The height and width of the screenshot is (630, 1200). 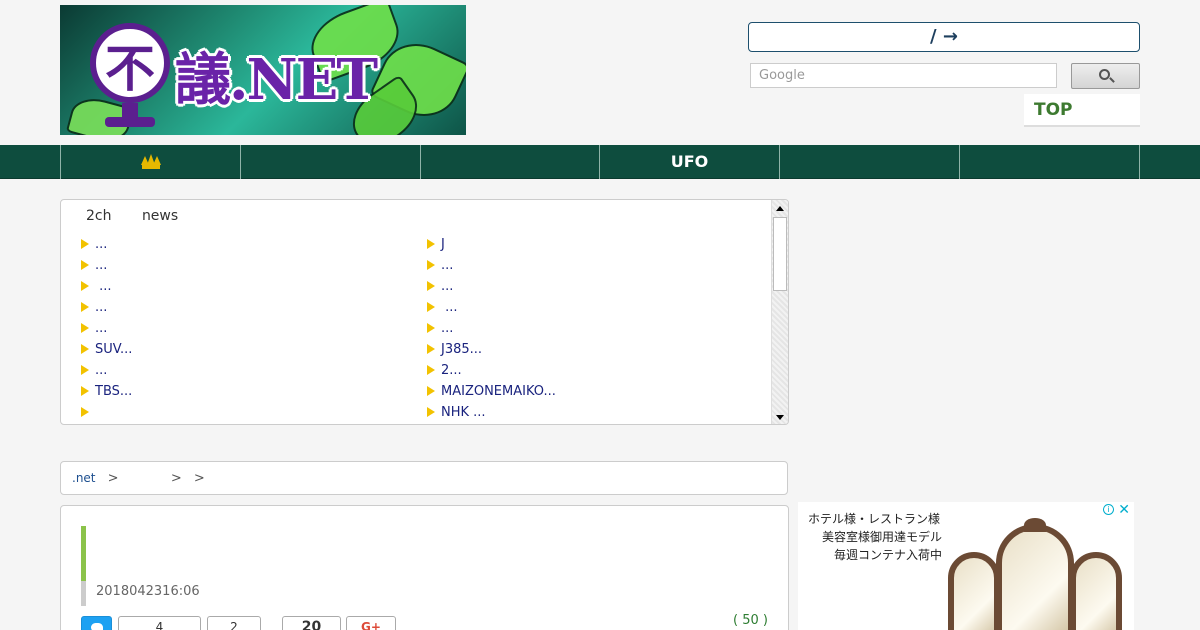 I want to click on twitter-icon, so click(x=96, y=626).